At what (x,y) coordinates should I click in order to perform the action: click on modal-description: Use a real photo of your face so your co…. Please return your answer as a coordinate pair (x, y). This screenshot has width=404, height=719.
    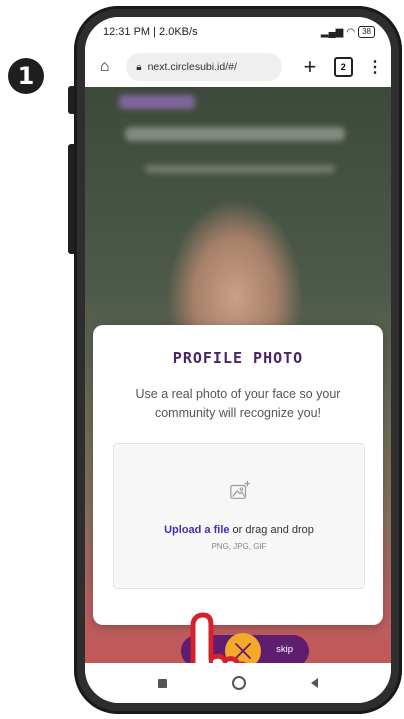
    Looking at the image, I should click on (238, 403).